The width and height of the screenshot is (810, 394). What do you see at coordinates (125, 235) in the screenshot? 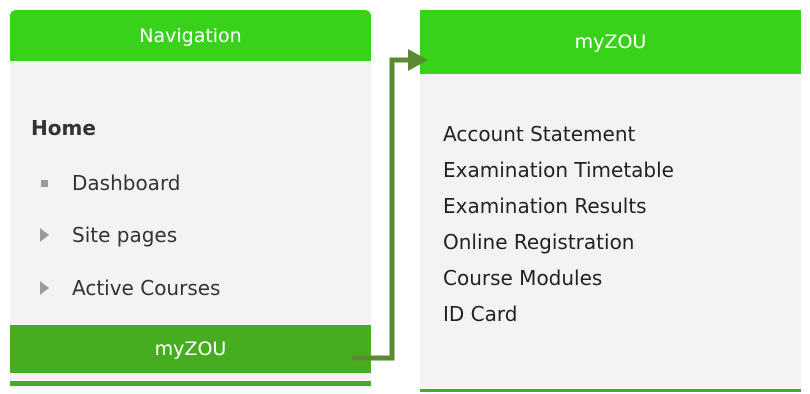
I see `nav-item-label: Site pages` at bounding box center [125, 235].